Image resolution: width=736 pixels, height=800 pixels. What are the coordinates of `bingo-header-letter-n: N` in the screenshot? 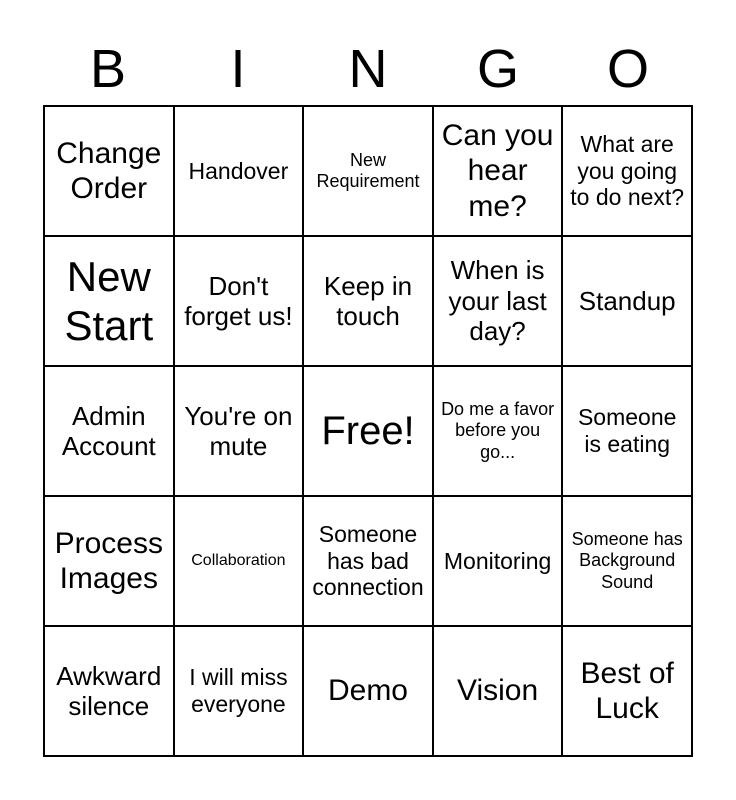 It's located at (368, 69).